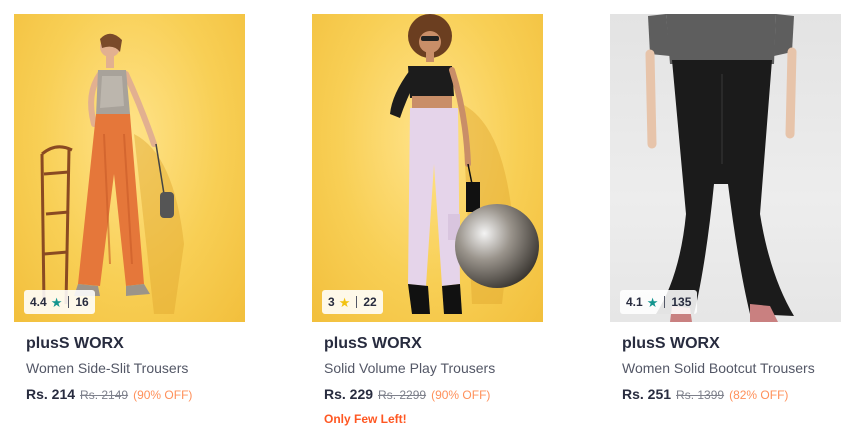 This screenshot has height=432, width=860. Describe the element at coordinates (349, 394) in the screenshot. I see `product-price: Rs. 229` at that location.